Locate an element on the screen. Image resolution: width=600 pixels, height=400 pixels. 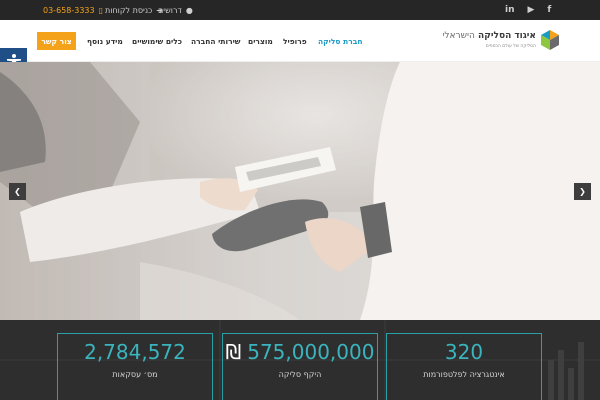
slider-prev-button: ❮ is located at coordinates (17, 191).